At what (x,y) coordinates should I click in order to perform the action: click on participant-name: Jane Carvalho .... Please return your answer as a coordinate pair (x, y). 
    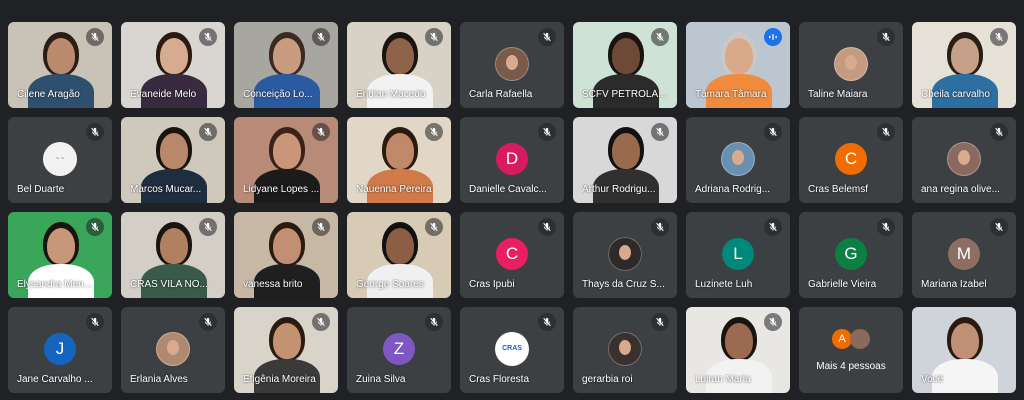
    Looking at the image, I should click on (55, 379).